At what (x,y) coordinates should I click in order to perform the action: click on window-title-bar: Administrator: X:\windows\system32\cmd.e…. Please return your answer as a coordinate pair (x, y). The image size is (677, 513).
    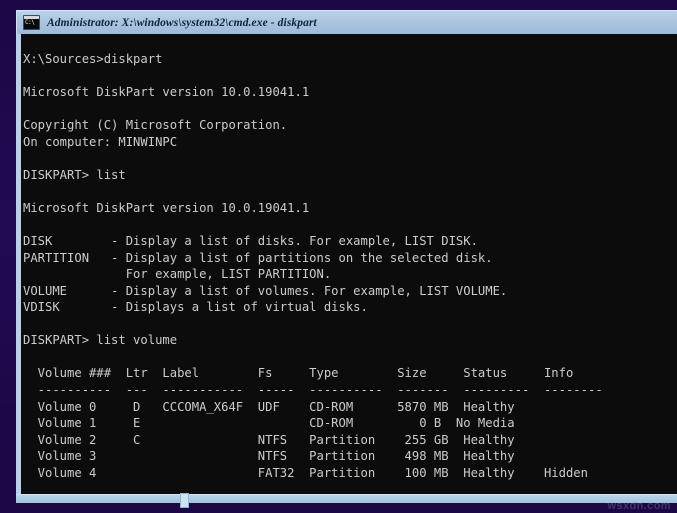
    Looking at the image, I should click on (346, 22).